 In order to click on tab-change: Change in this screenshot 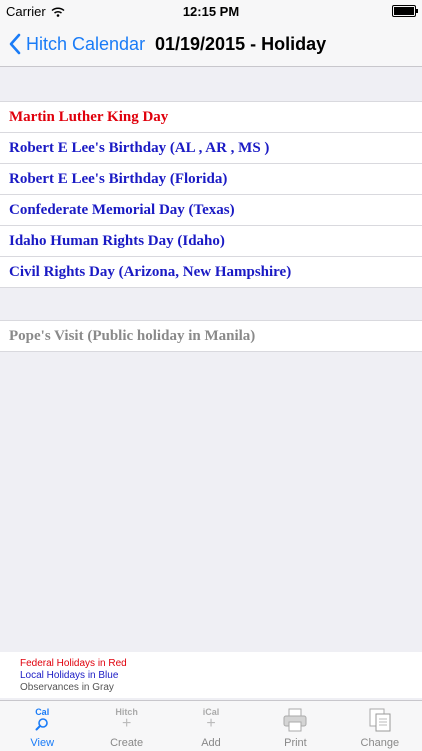, I will do `click(380, 726)`.